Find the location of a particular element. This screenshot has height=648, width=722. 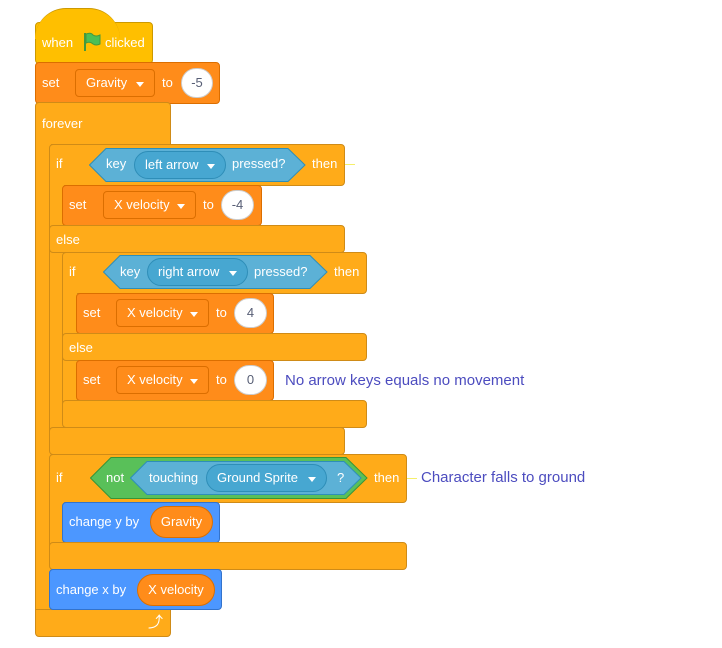

variable-dropdown: Gravity is located at coordinates (115, 83).